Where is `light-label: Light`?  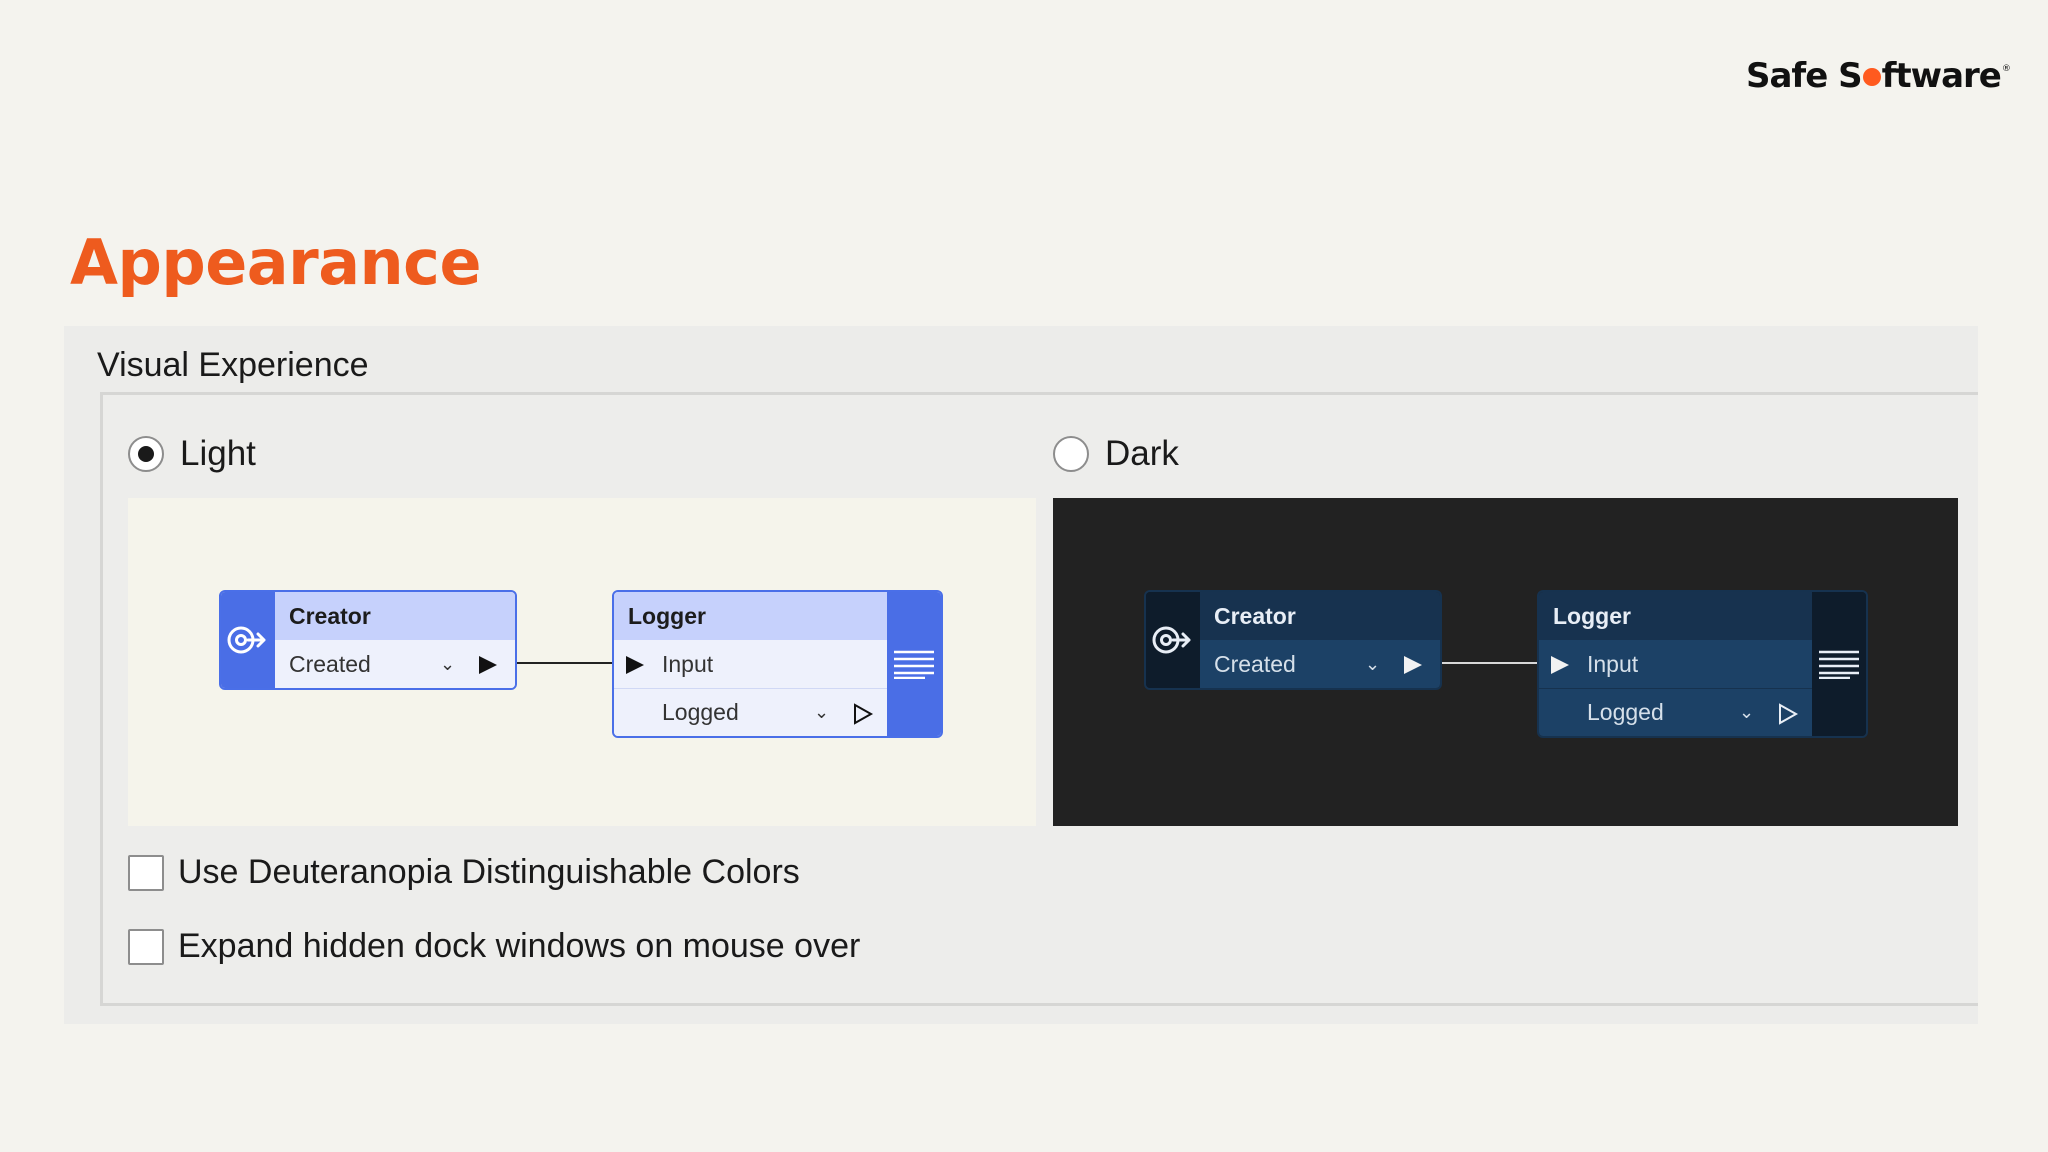 light-label: Light is located at coordinates (218, 453).